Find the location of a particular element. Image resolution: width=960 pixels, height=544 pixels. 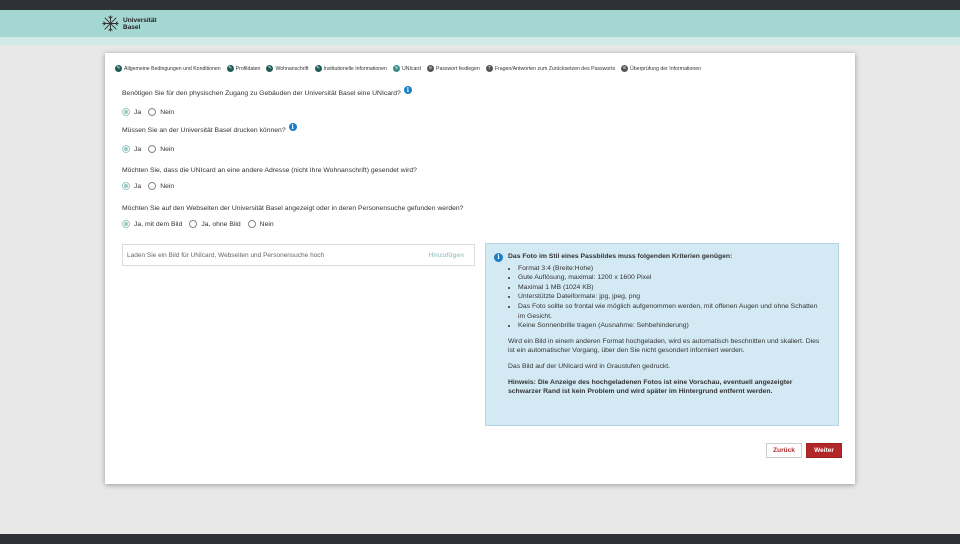

footer-bar is located at coordinates (480, 539).